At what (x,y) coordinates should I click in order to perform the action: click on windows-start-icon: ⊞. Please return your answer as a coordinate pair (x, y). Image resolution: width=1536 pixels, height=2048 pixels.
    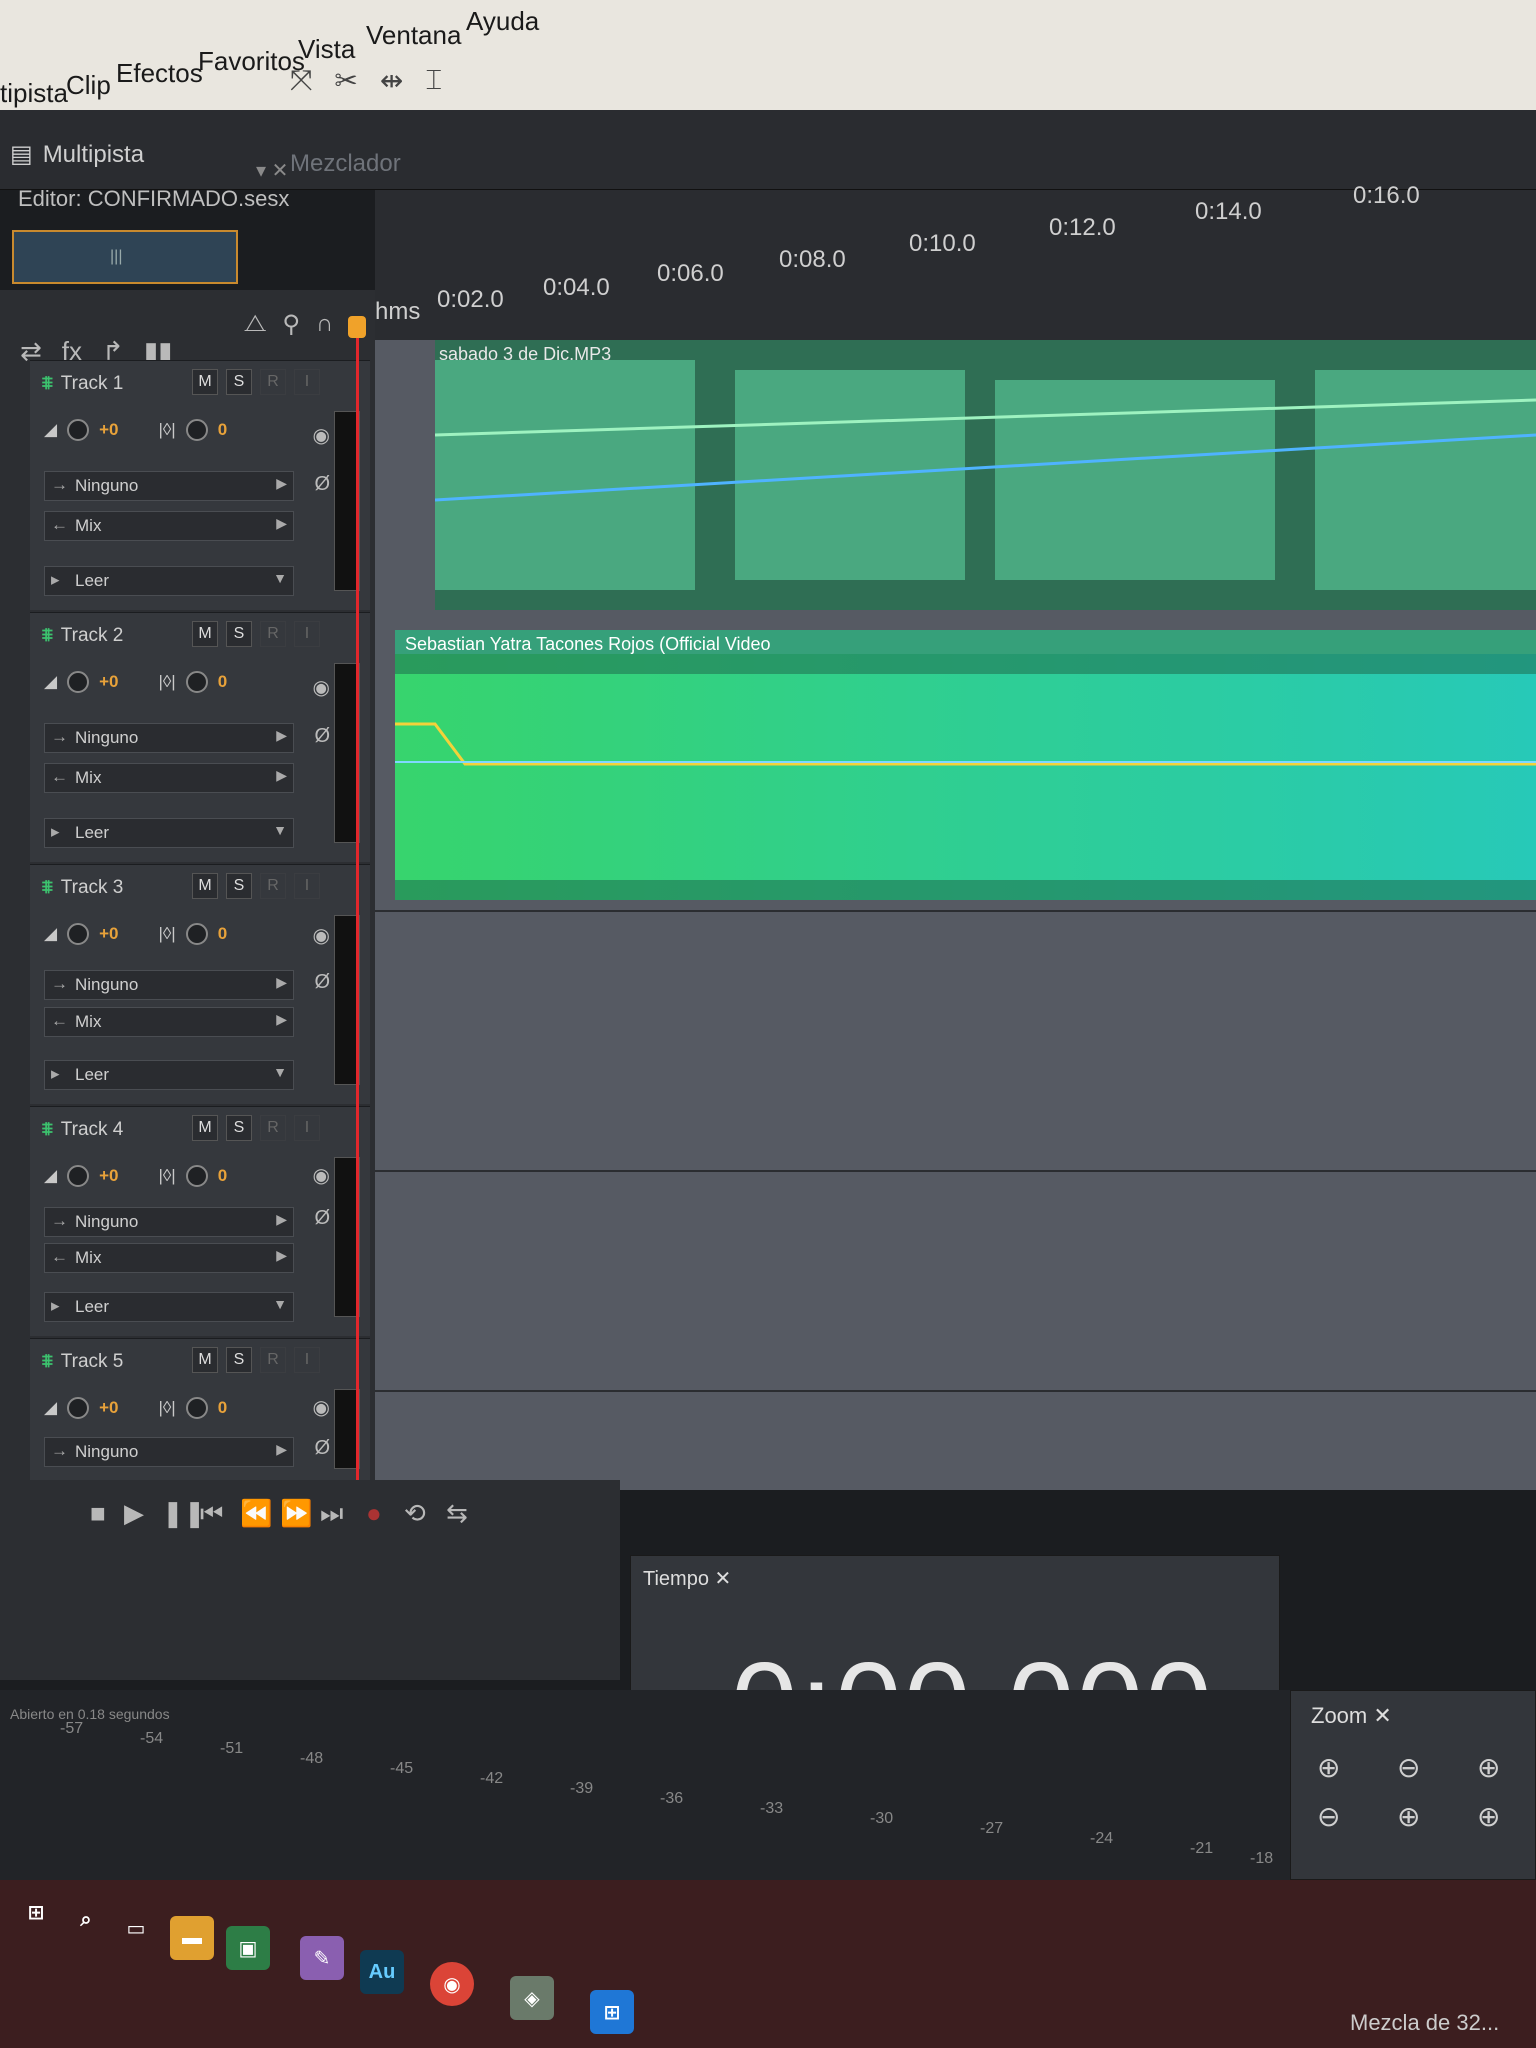
    Looking at the image, I should click on (36, 1912).